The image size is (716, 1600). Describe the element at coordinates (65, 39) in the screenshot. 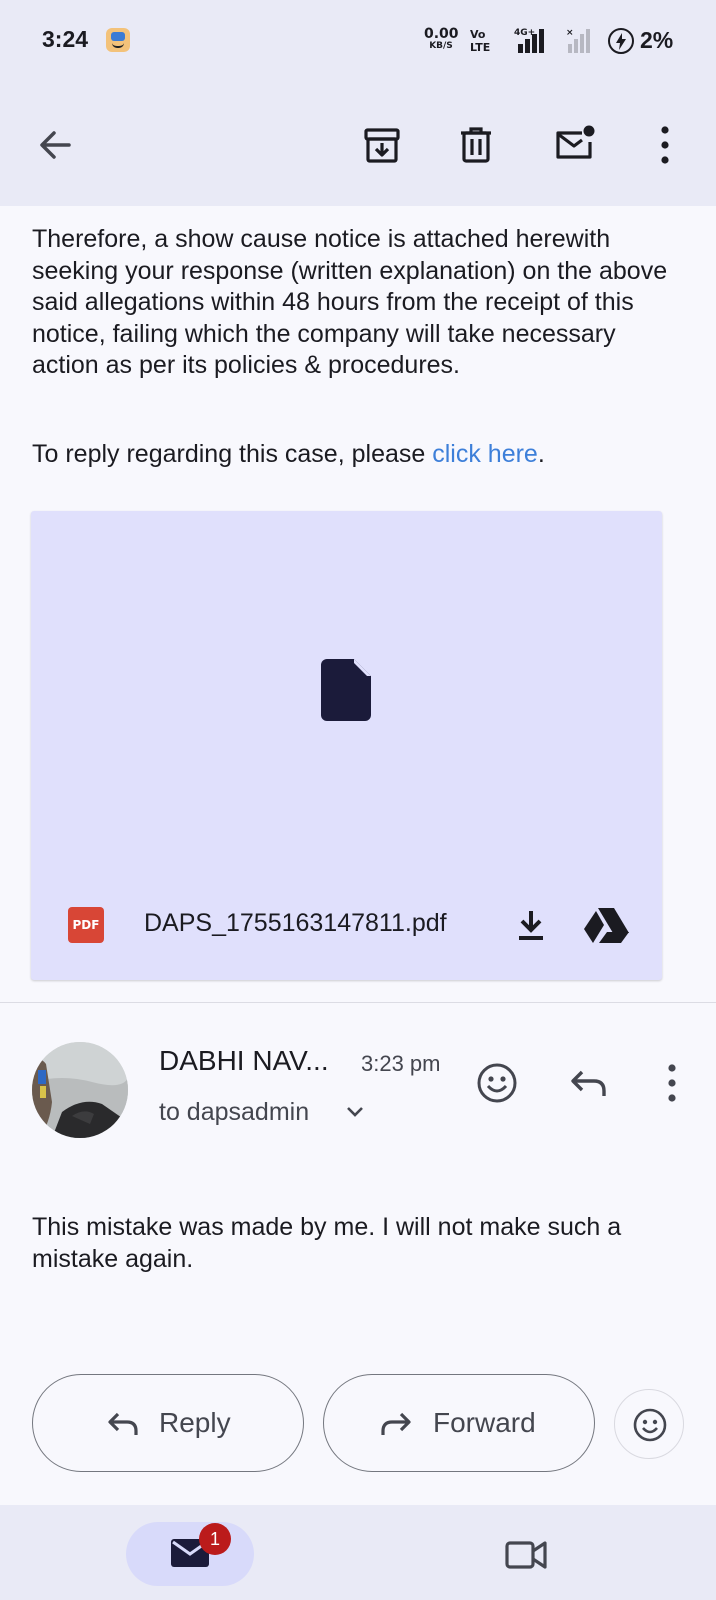

I see `status-time: 3:24` at that location.